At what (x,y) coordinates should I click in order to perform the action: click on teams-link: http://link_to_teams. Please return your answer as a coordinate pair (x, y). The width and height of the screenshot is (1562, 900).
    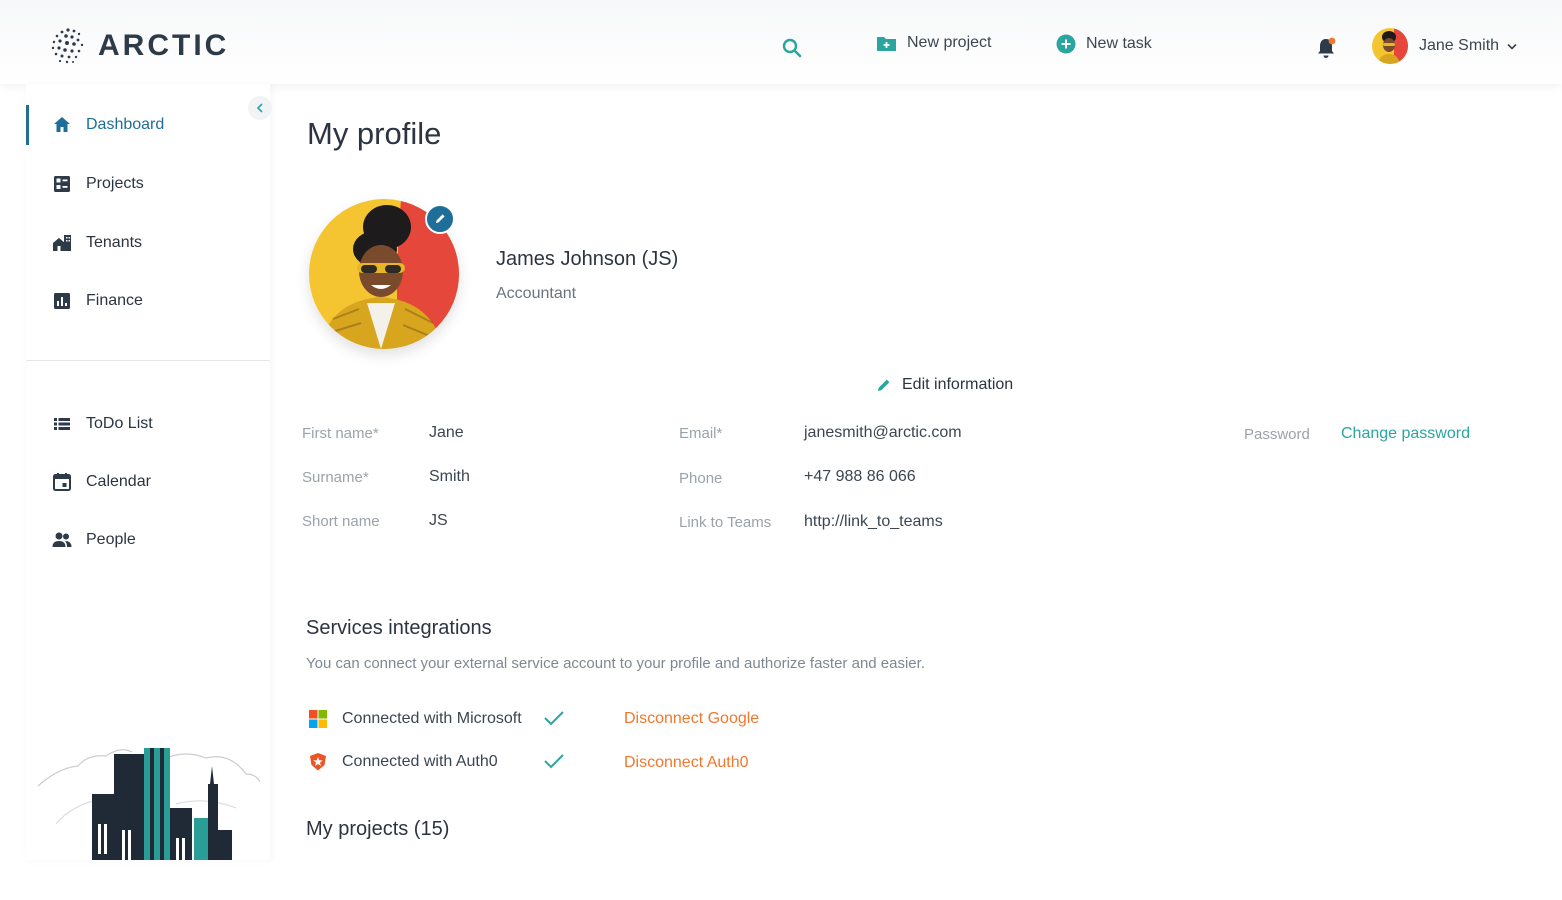
    Looking at the image, I should click on (873, 522).